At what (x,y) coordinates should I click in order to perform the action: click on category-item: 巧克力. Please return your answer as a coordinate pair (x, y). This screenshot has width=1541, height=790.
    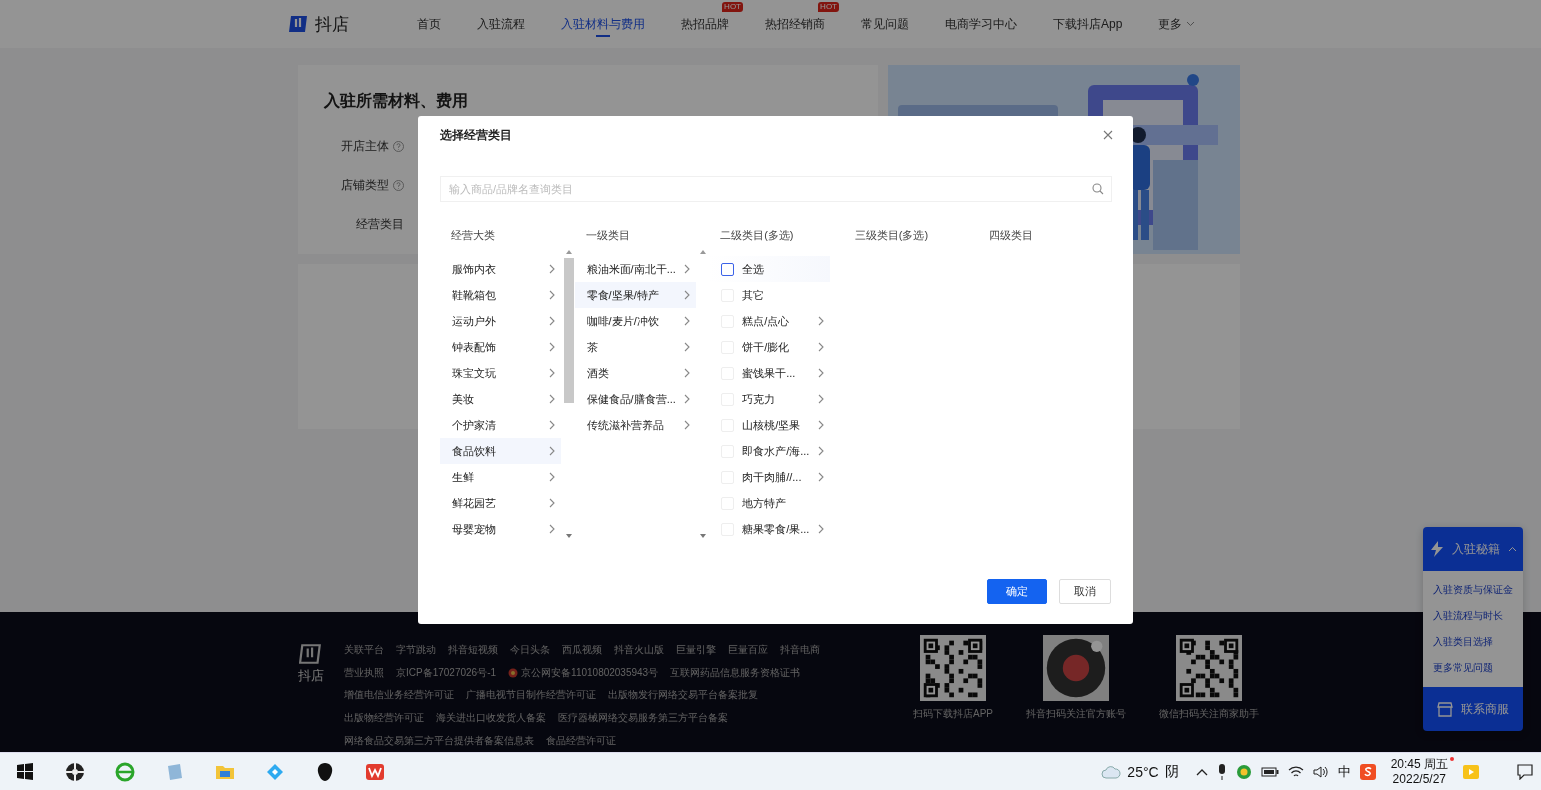
    Looking at the image, I should click on (780, 399).